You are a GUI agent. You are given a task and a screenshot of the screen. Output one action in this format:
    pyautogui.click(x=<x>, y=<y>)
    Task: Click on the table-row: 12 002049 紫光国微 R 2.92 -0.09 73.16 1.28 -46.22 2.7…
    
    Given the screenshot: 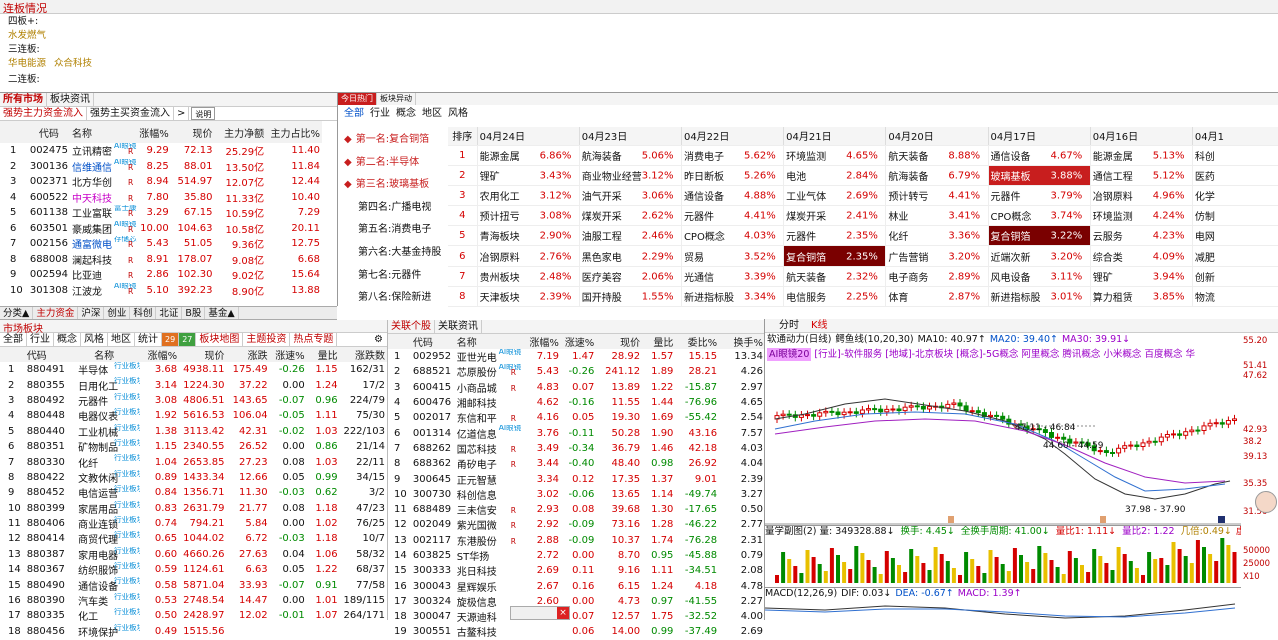 What is the action you would take?
    pyautogui.click(x=576, y=524)
    